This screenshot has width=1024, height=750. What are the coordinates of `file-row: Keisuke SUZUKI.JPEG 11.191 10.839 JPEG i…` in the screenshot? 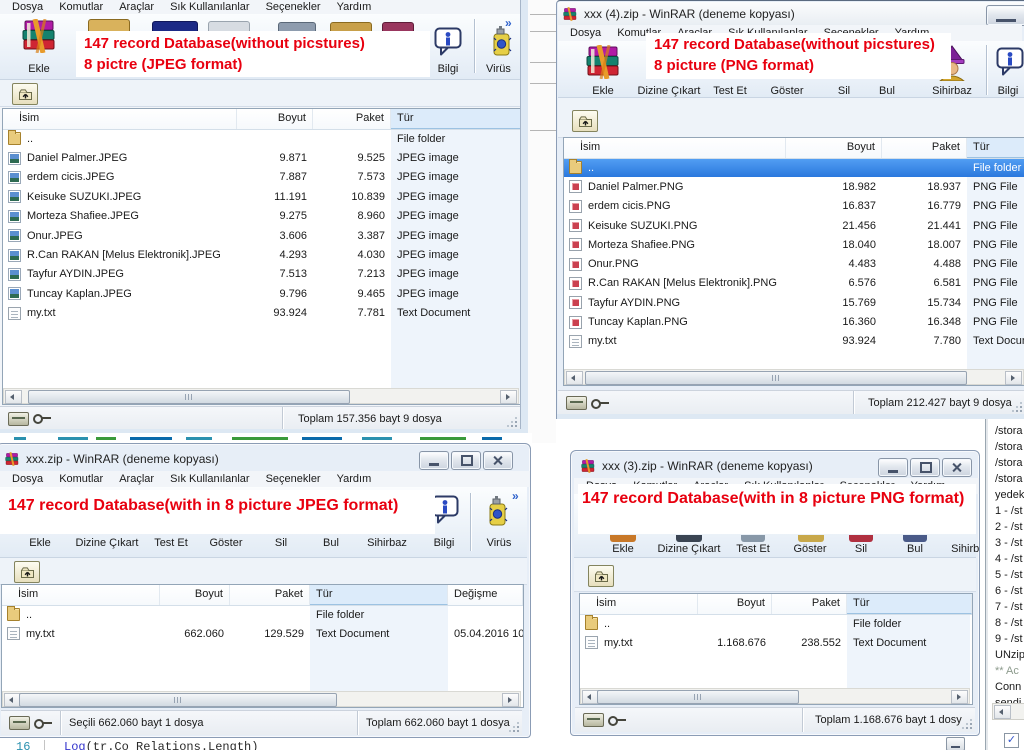 It's located at (262, 196).